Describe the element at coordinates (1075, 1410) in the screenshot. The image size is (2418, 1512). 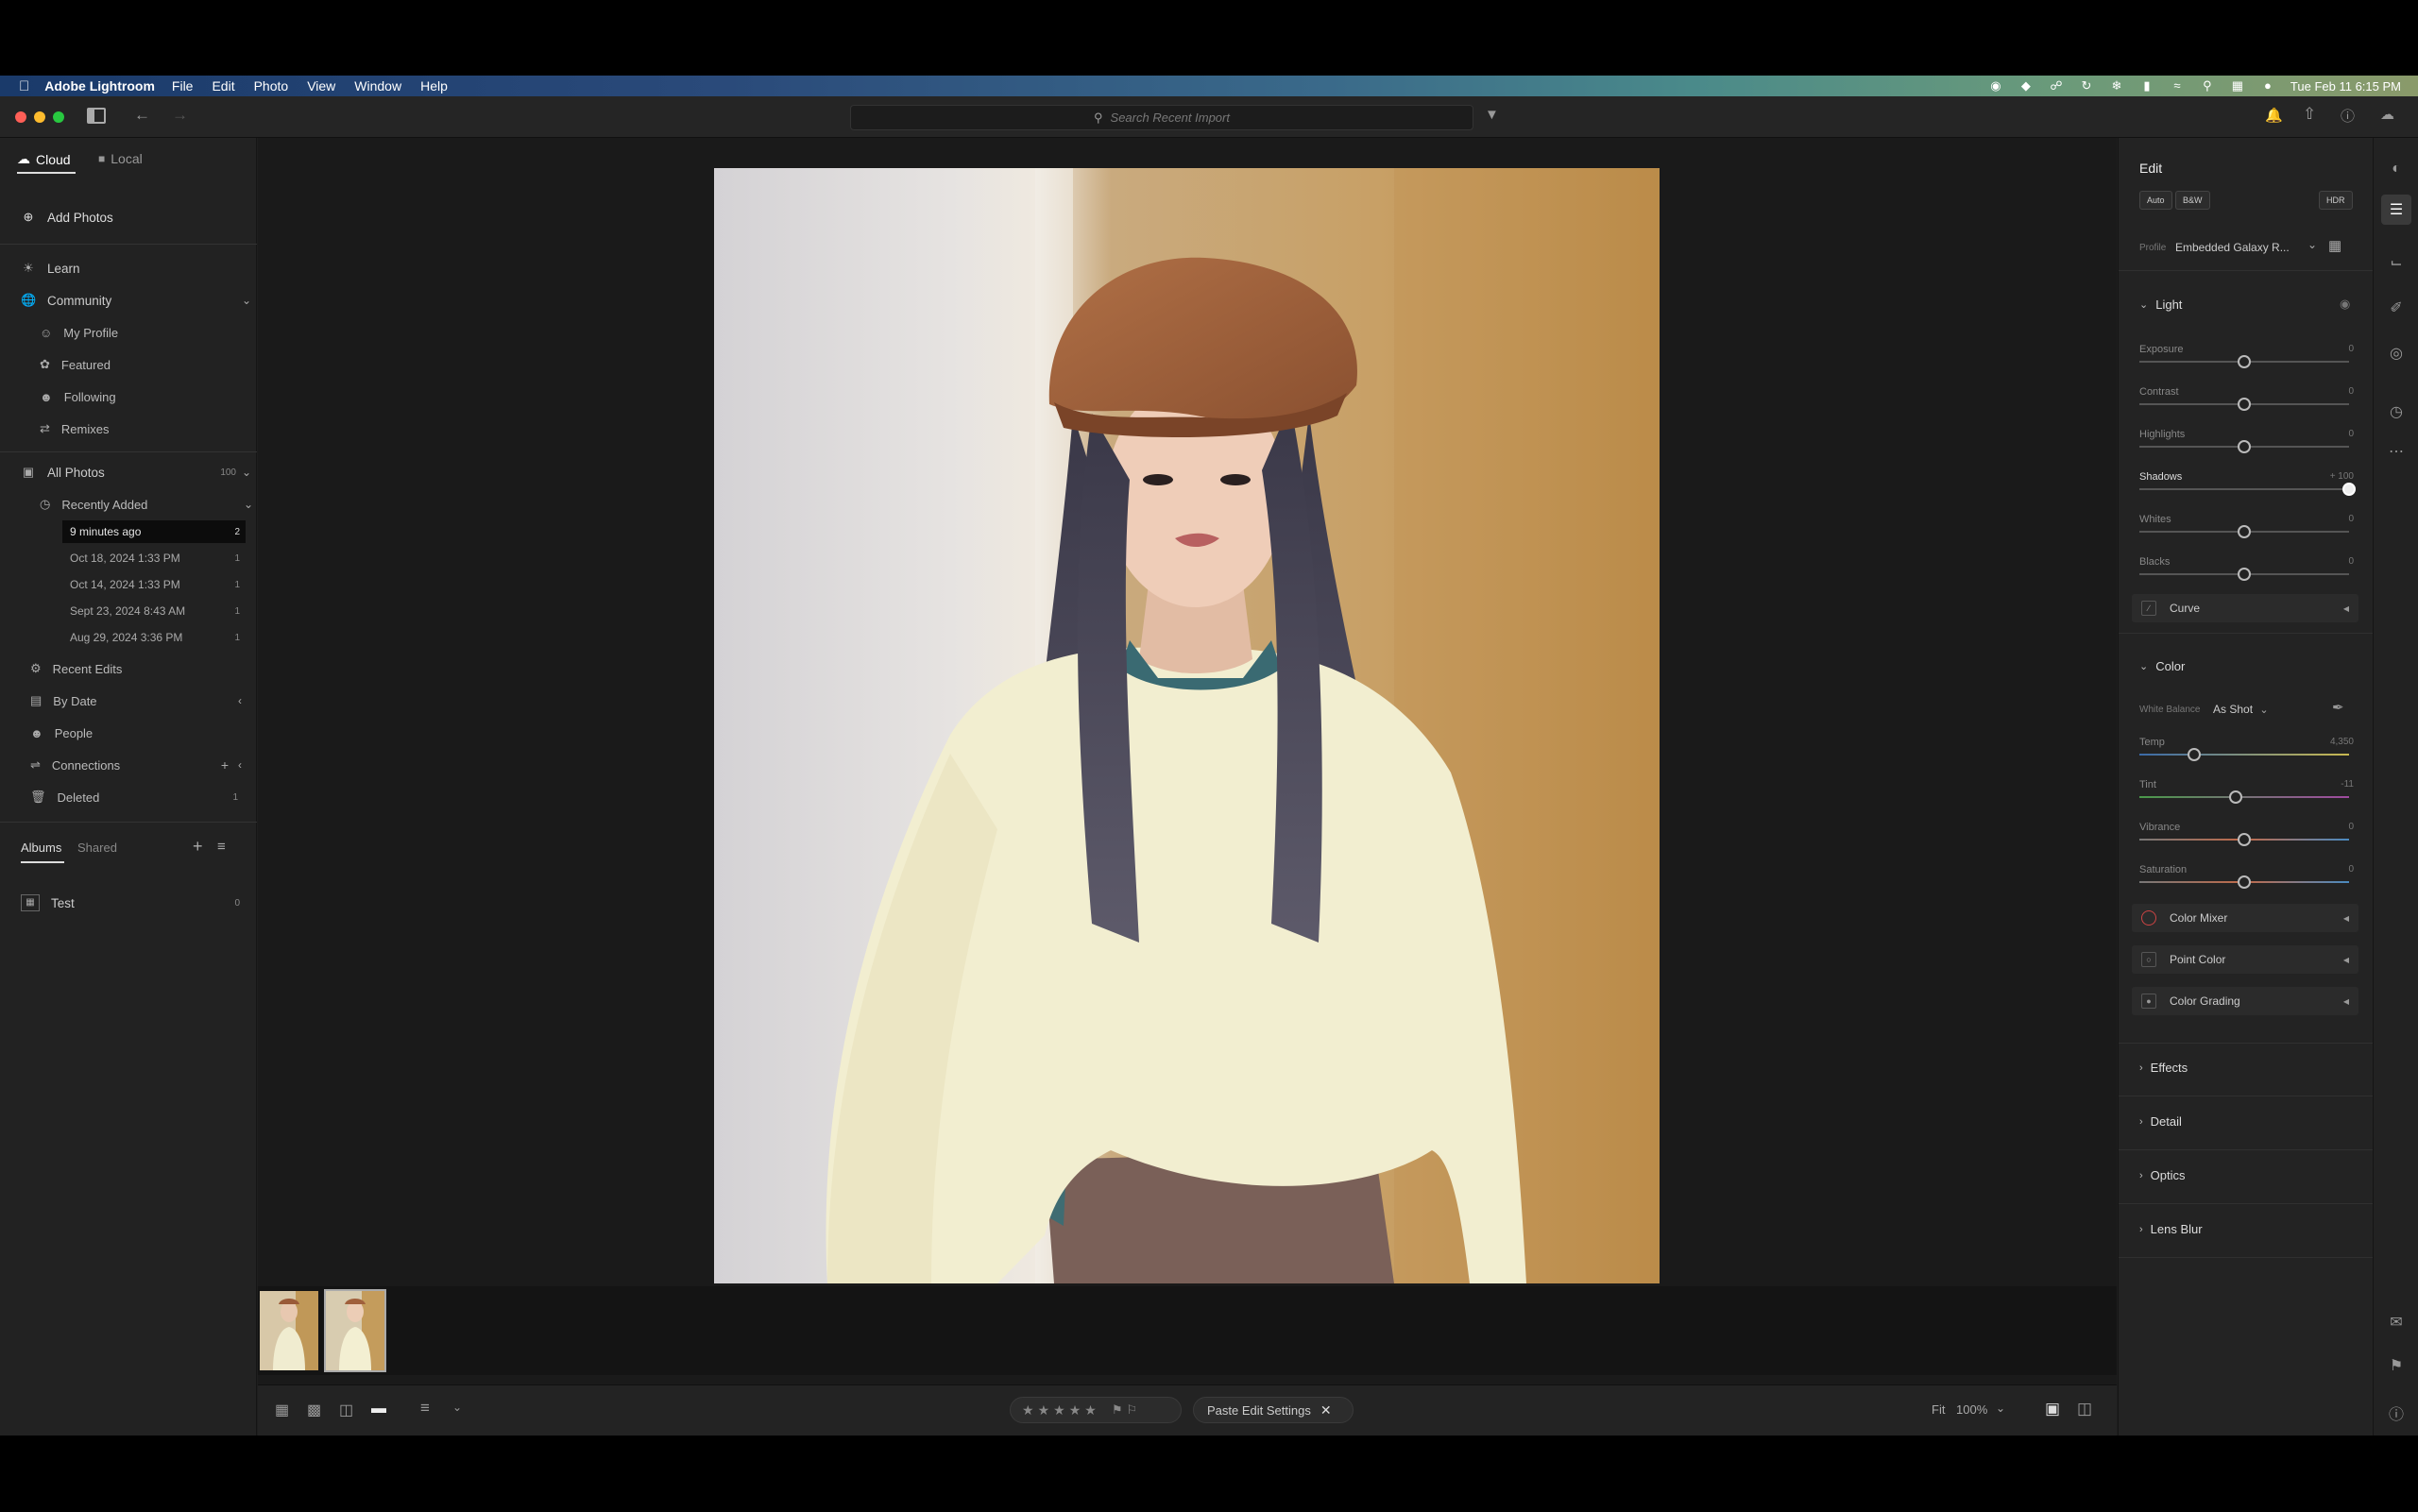
I see `star-4-icon: ★` at that location.